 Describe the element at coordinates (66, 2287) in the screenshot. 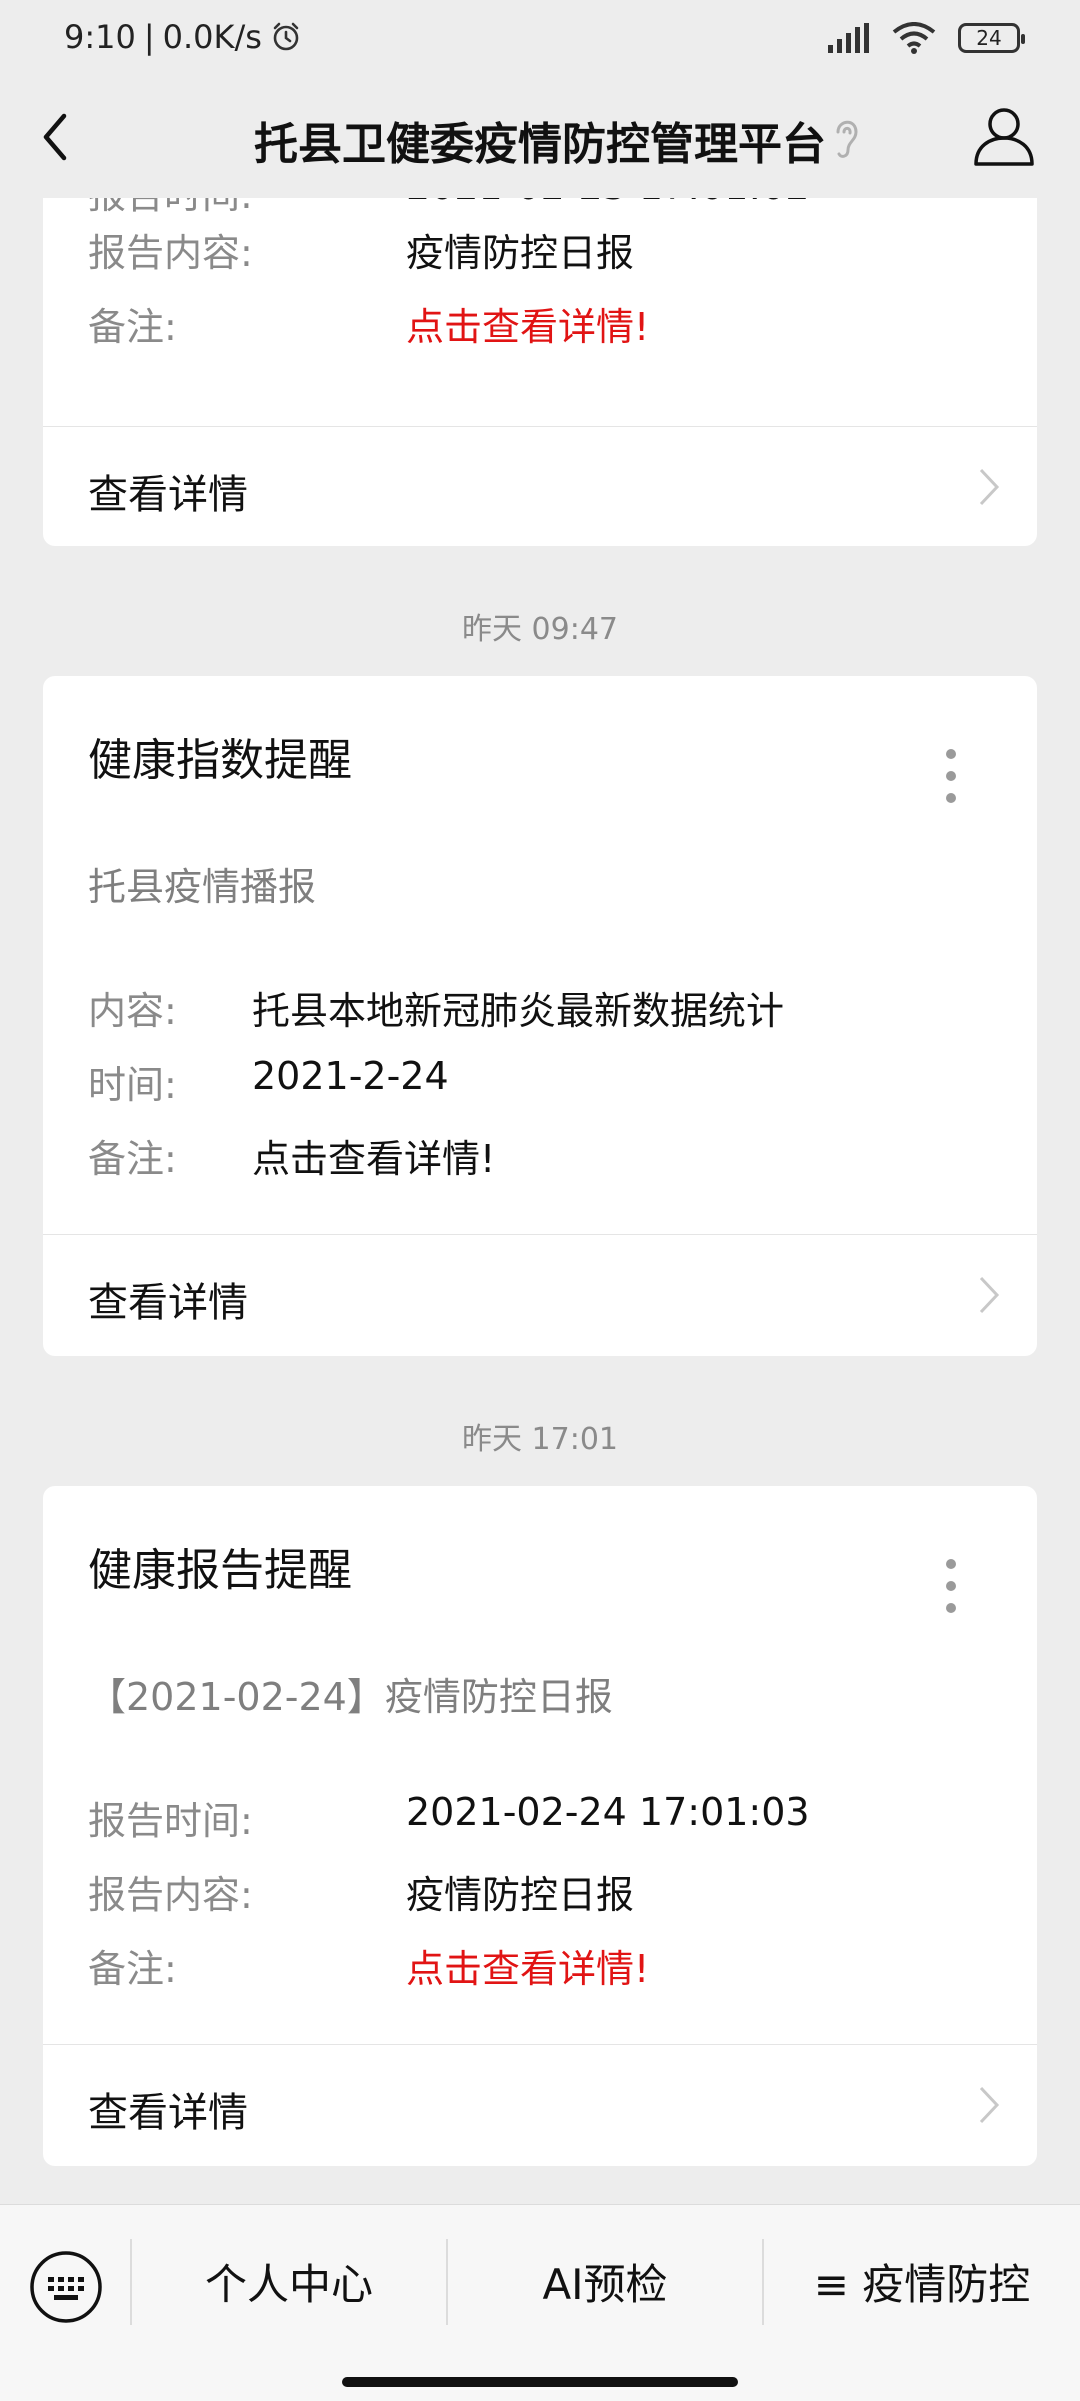

I see `keyboard-icon` at that location.